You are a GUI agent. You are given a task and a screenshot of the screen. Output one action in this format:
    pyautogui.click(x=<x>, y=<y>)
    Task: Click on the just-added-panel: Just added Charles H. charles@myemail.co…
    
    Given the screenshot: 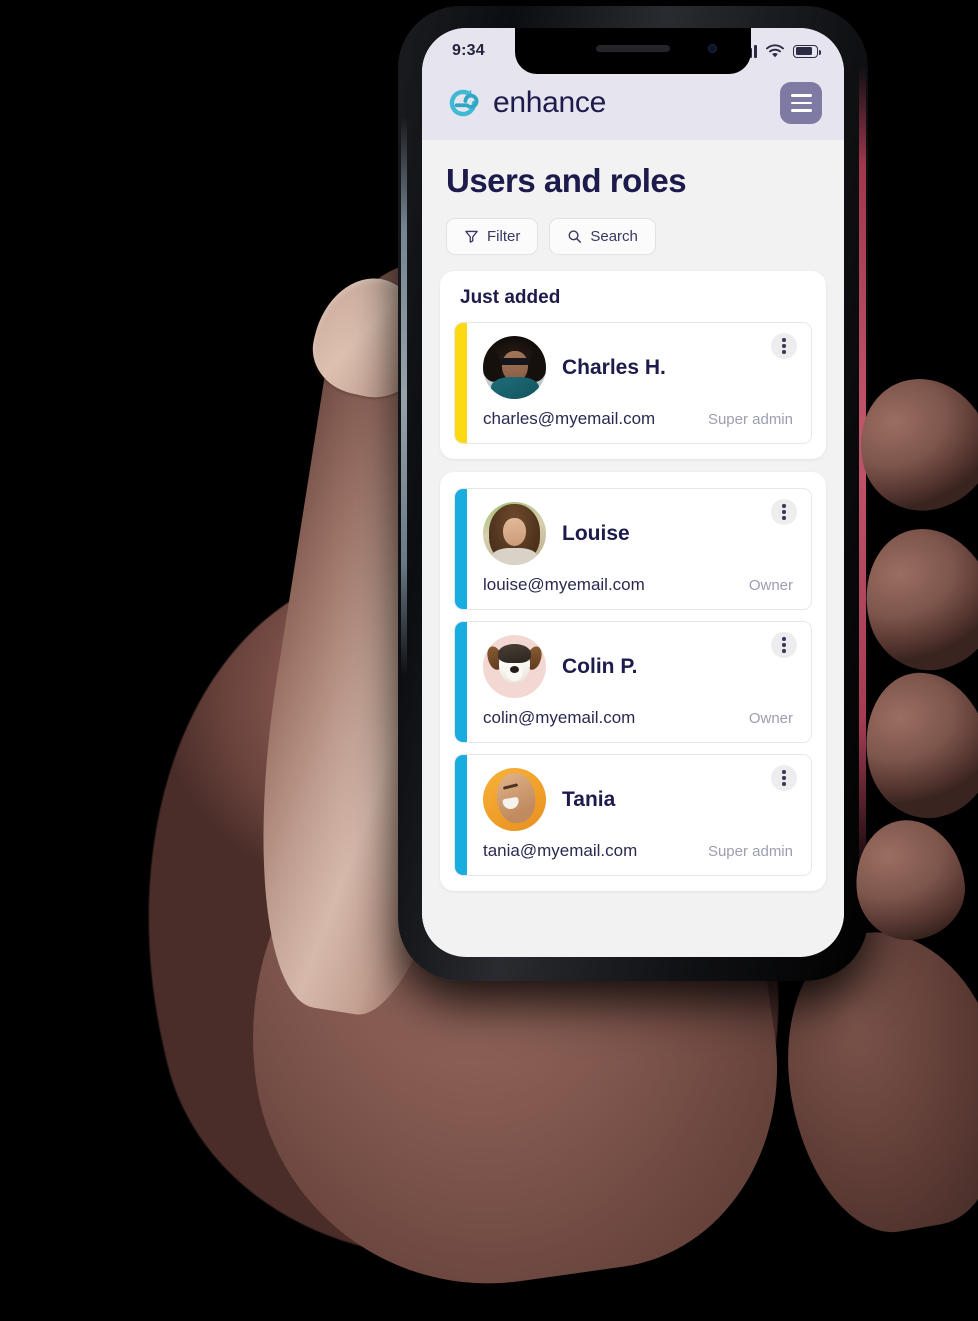 What is the action you would take?
    pyautogui.click(x=633, y=365)
    